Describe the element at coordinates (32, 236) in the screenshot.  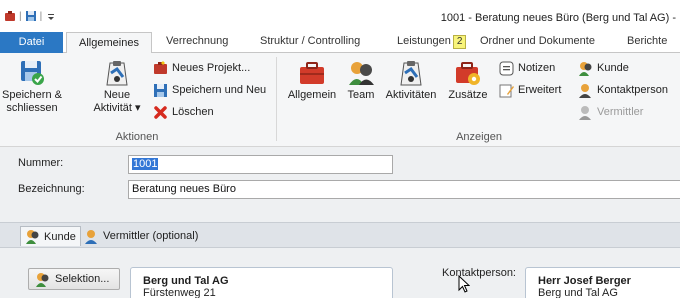
I see `customer-tab-icon` at that location.